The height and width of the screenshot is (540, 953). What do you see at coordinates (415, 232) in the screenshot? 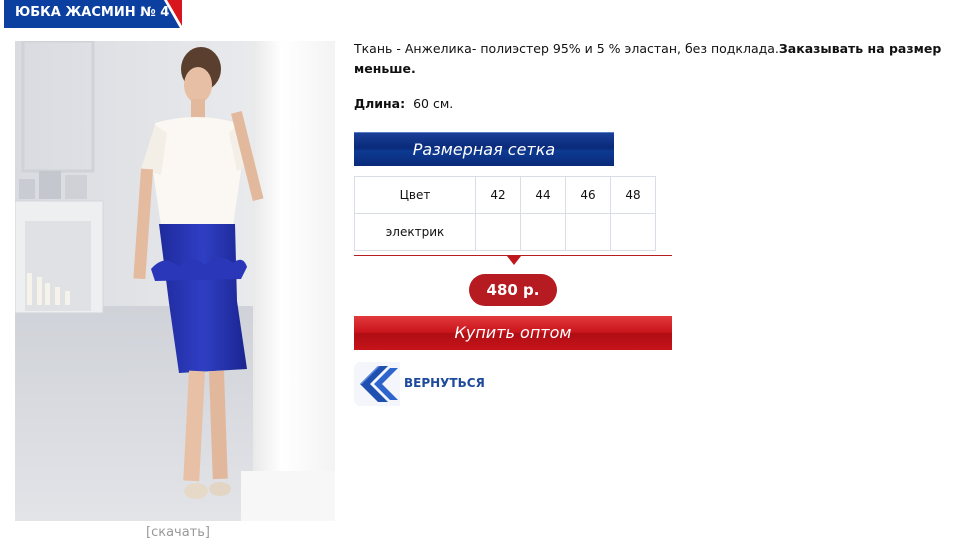
I see `color-name-cell: электрик` at bounding box center [415, 232].